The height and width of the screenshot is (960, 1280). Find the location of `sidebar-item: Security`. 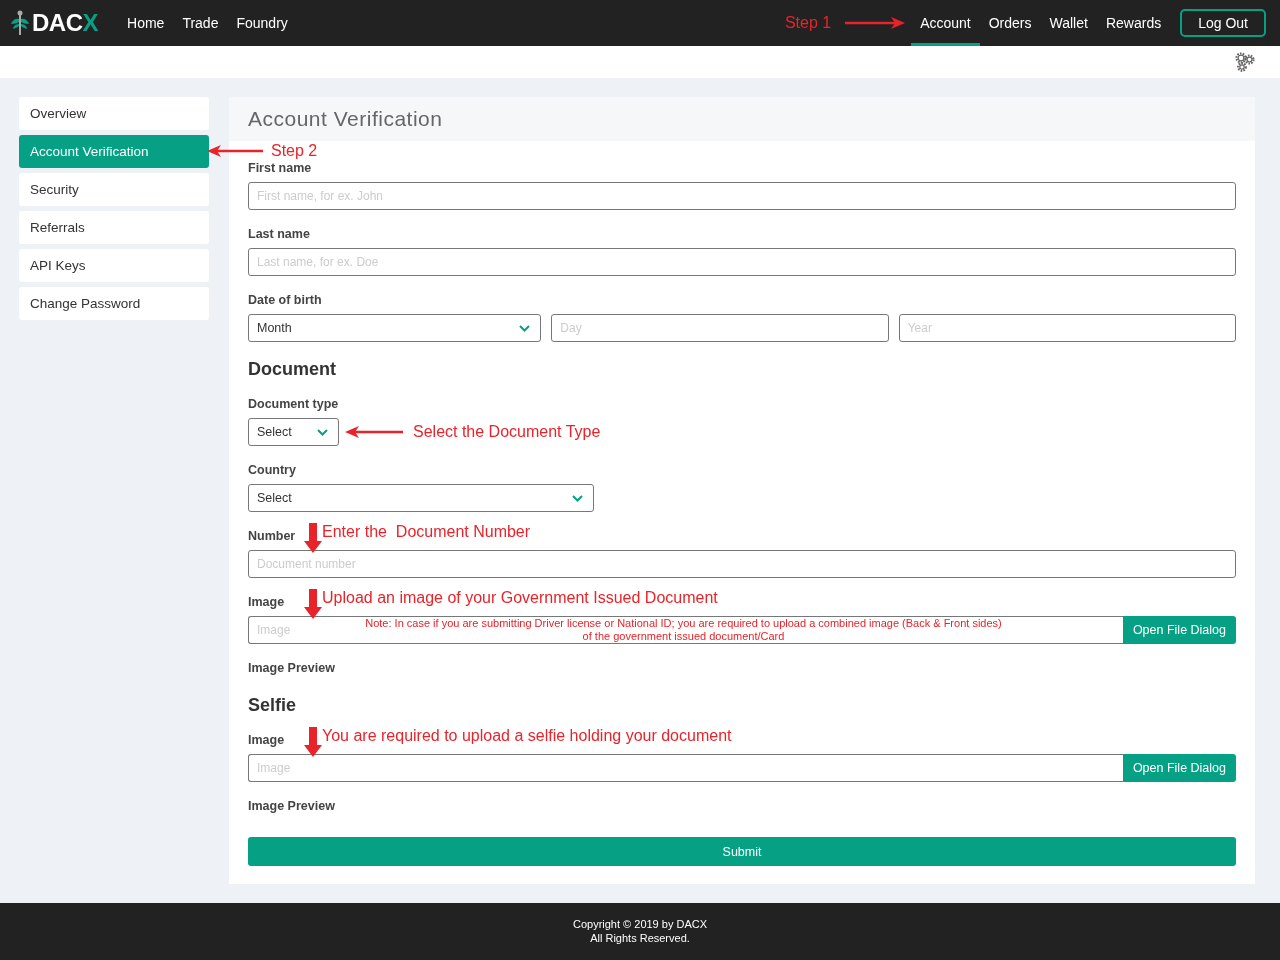

sidebar-item: Security is located at coordinates (114, 189).